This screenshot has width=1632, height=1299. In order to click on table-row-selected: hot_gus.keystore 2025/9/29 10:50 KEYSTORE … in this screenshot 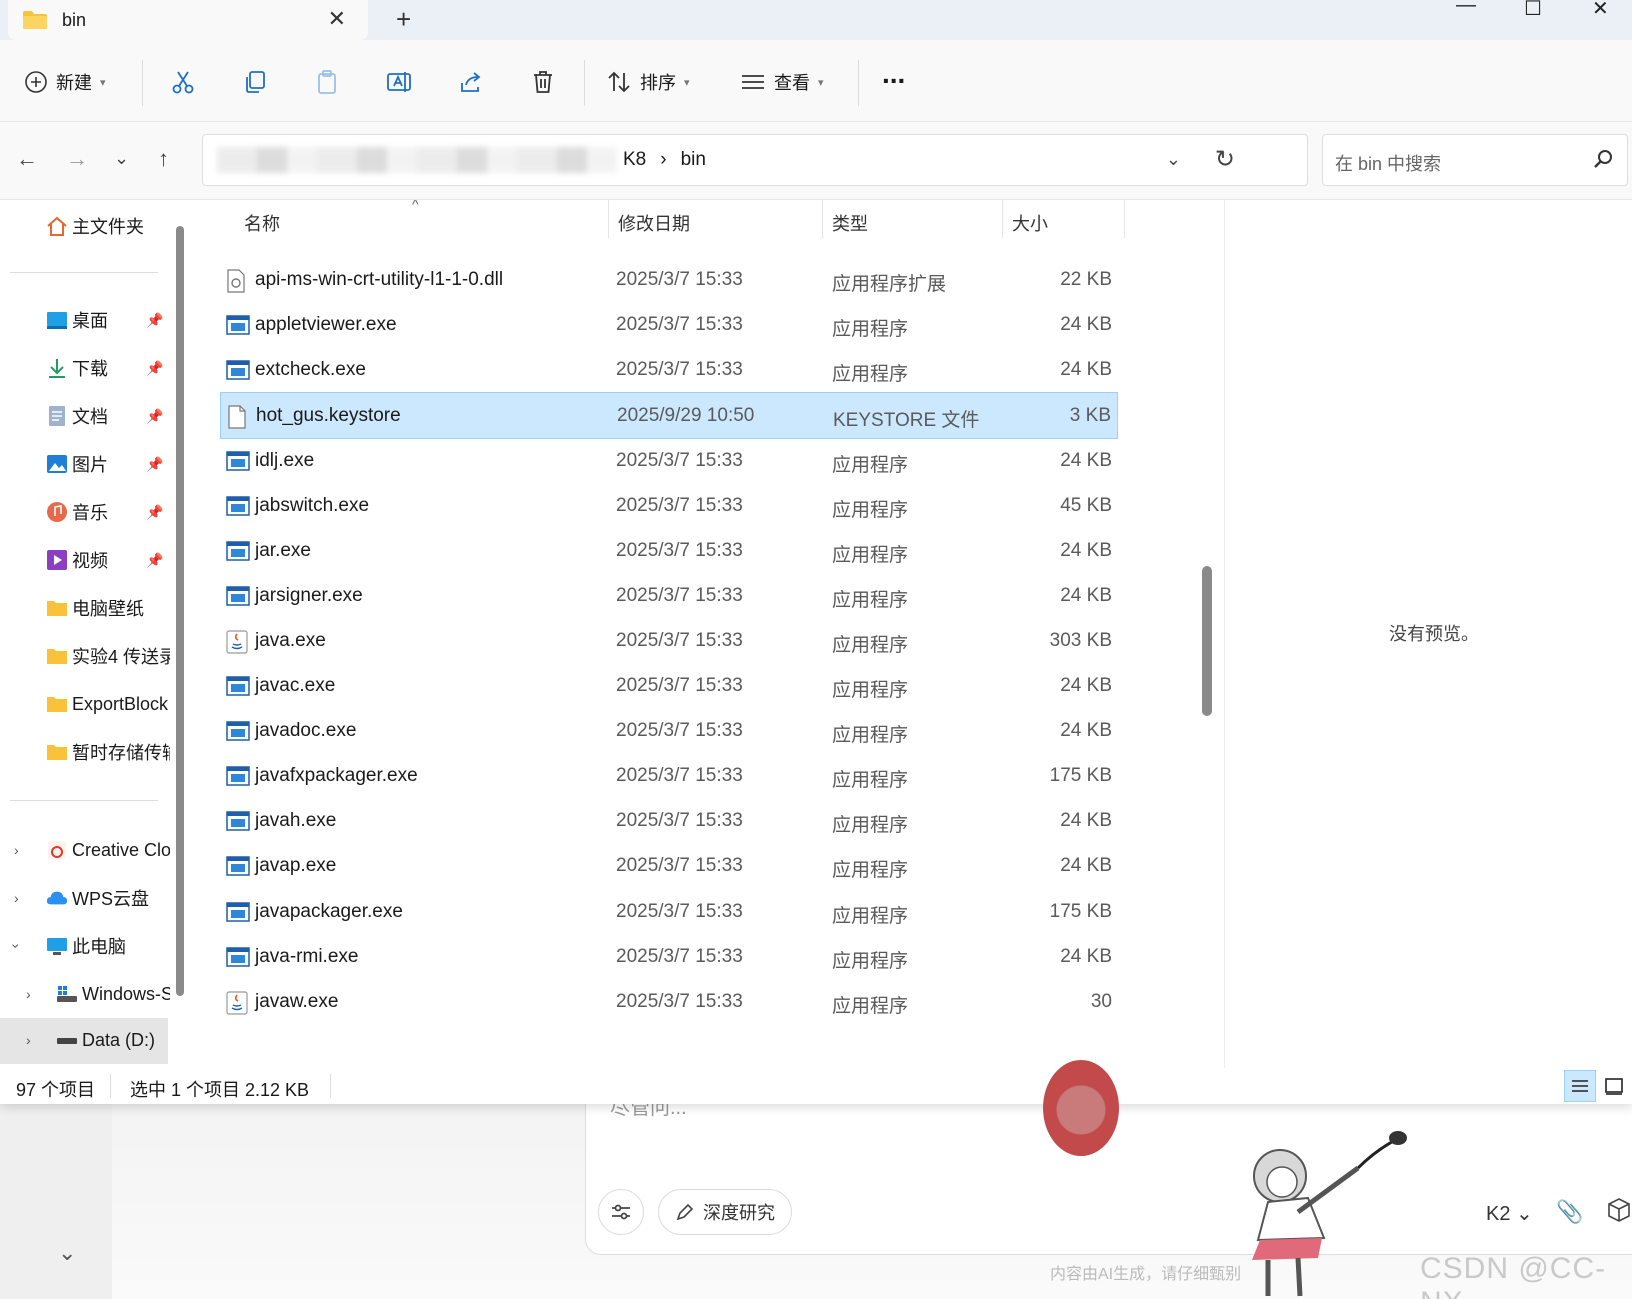, I will do `click(669, 416)`.